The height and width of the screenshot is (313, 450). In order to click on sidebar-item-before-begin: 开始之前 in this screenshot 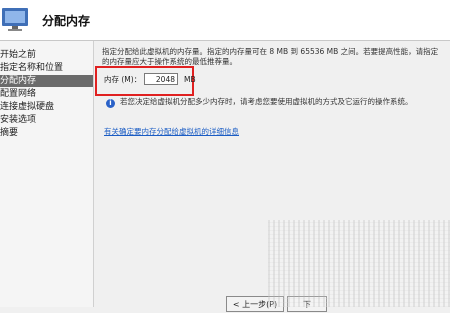, I will do `click(46, 55)`.